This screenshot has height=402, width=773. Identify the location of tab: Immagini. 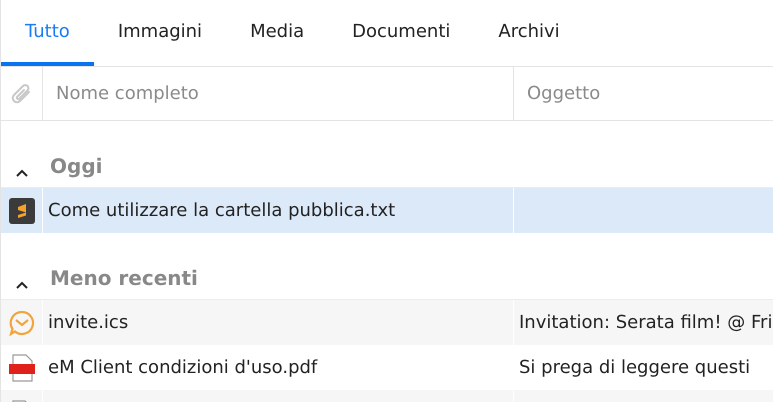
(160, 33).